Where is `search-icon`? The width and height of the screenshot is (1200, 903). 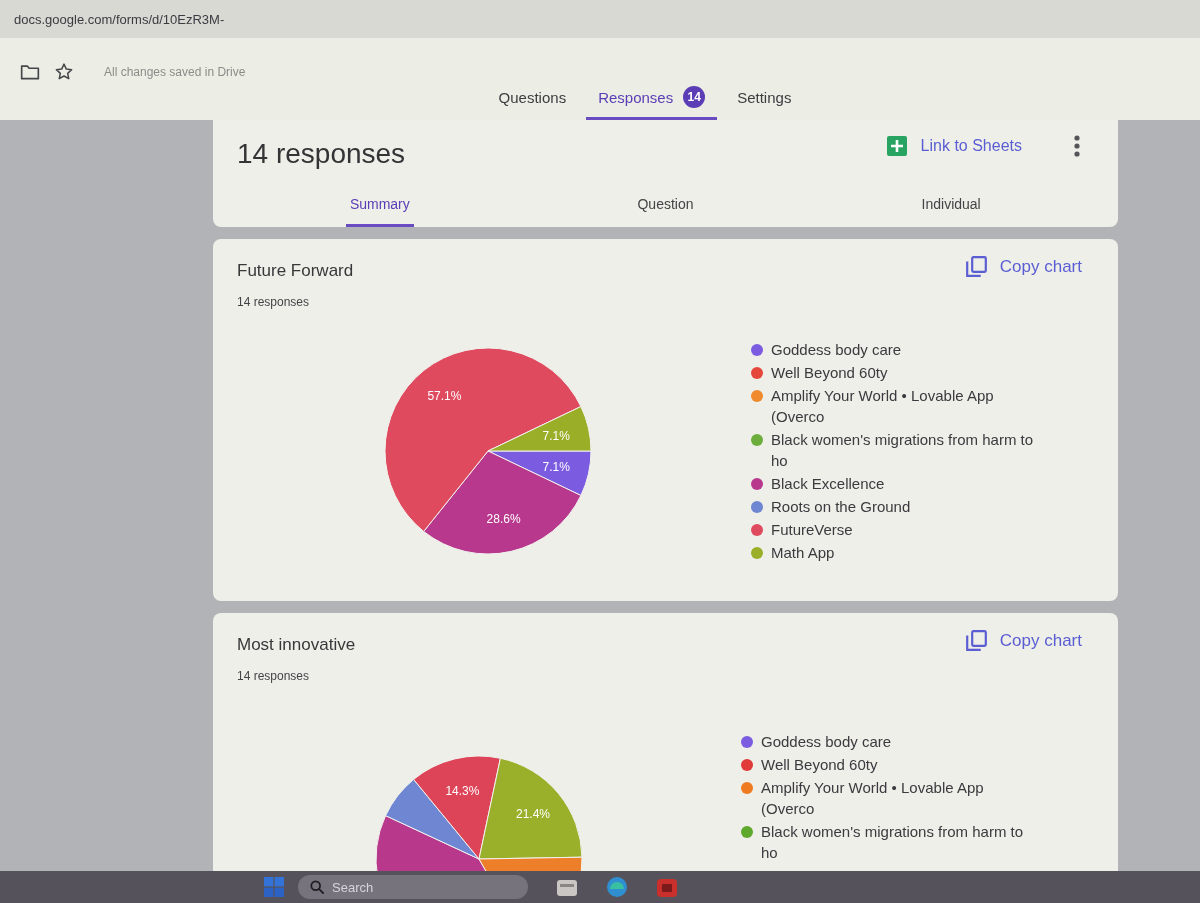 search-icon is located at coordinates (317, 887).